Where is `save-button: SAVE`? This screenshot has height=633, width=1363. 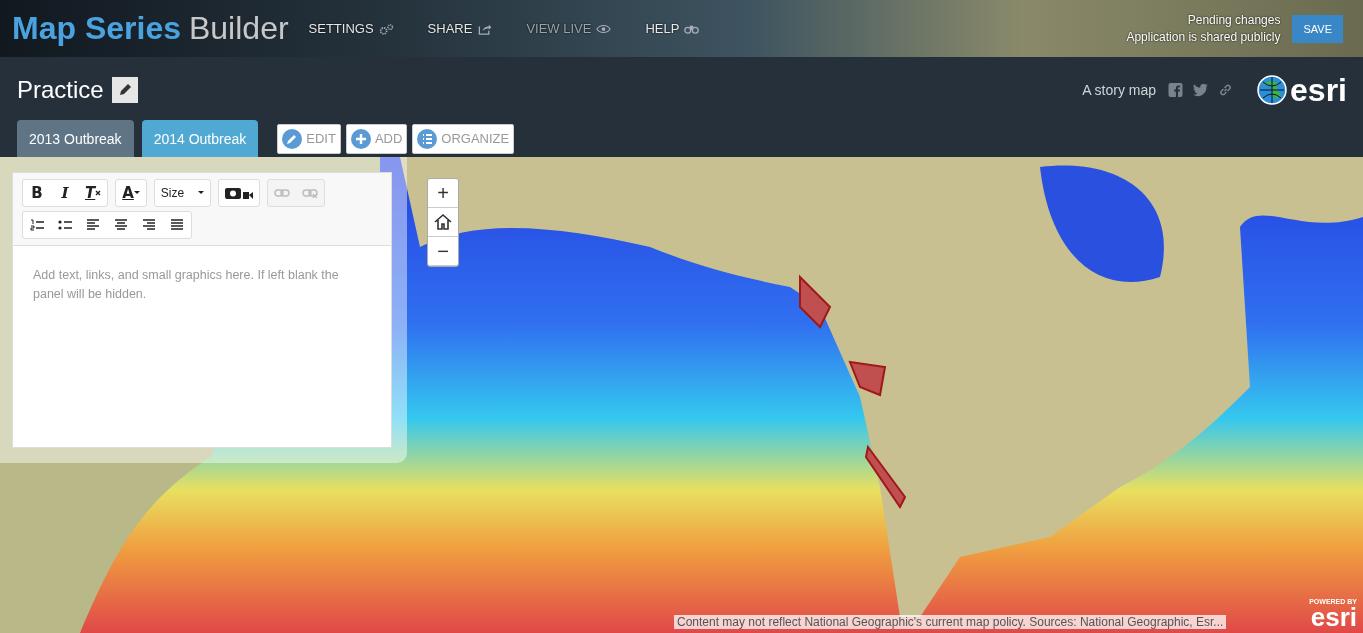 save-button: SAVE is located at coordinates (1317, 28).